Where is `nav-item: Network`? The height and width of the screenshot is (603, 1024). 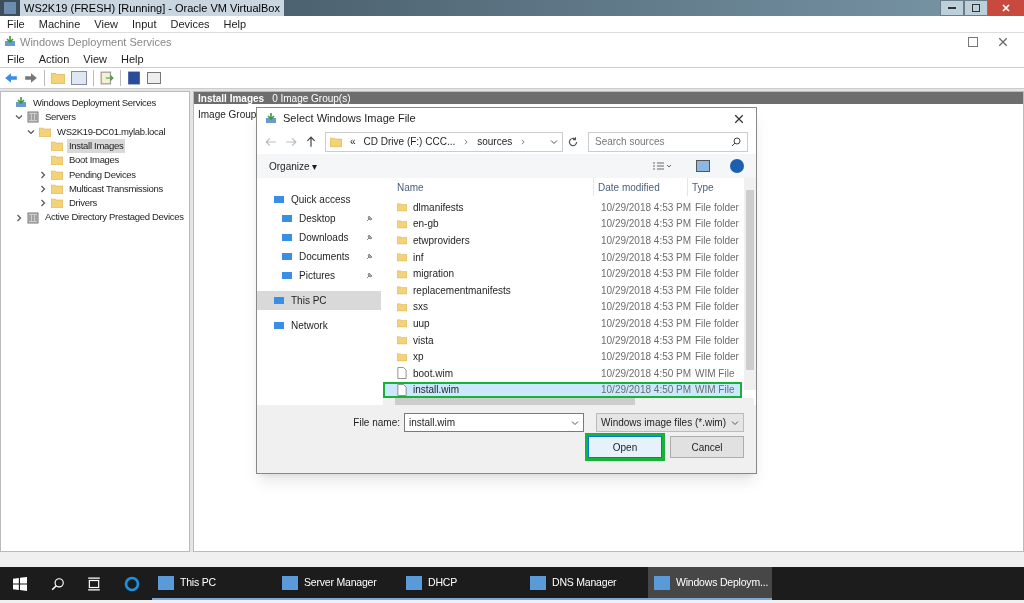 nav-item: Network is located at coordinates (319, 325).